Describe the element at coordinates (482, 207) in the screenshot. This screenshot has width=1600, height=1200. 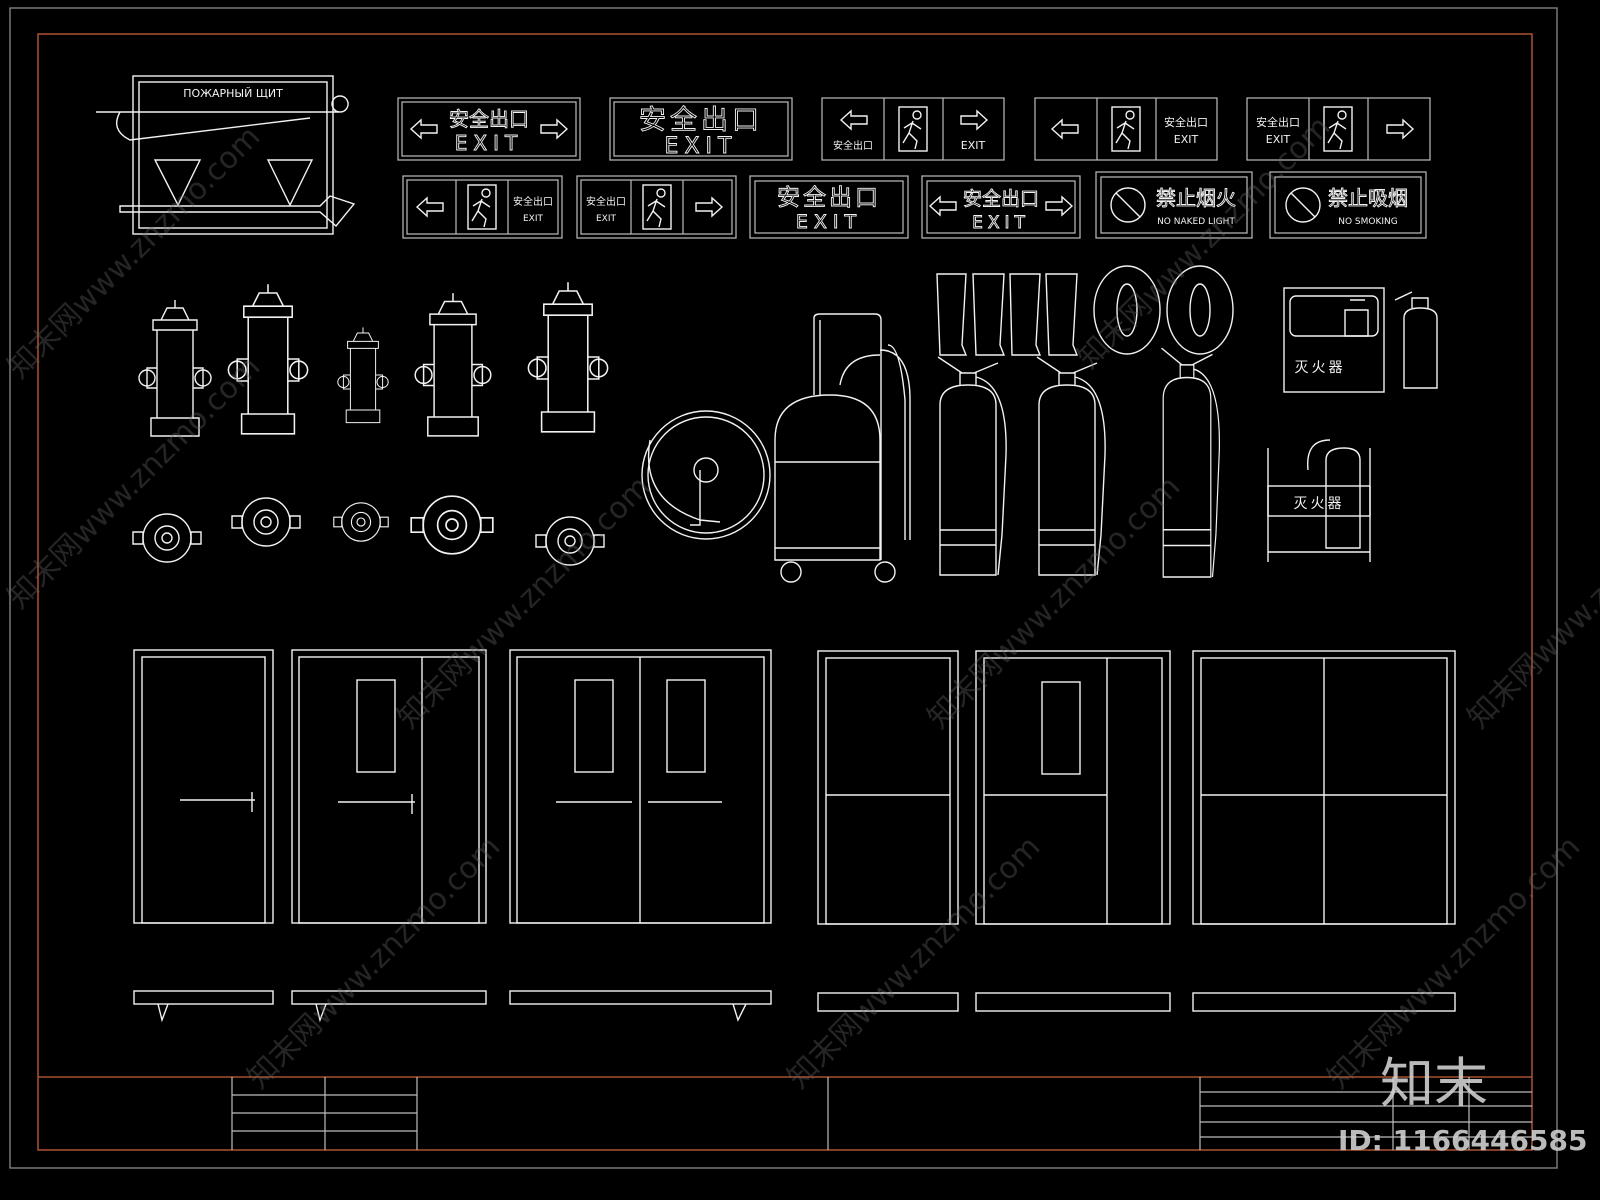
I see `exit-sign-left-small: 安全出口 EXIT` at that location.